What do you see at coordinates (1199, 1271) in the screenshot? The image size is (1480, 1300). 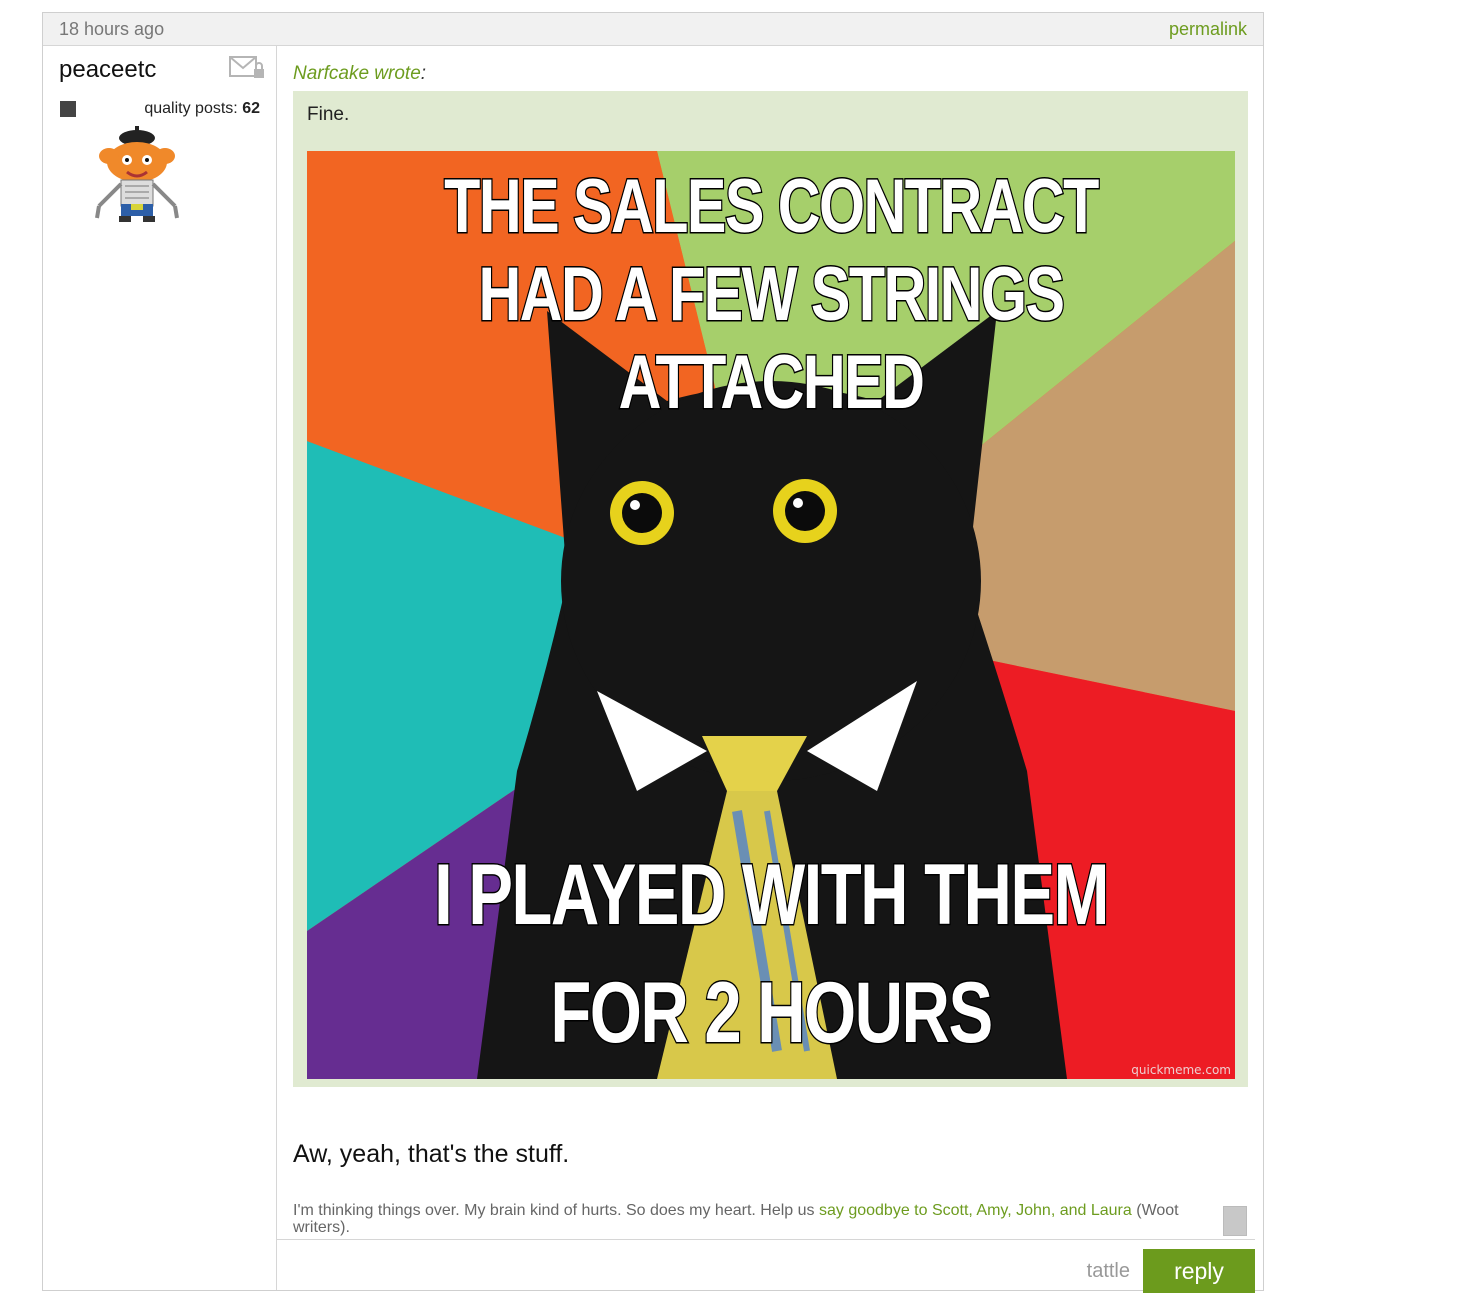 I see `reply-button: reply` at bounding box center [1199, 1271].